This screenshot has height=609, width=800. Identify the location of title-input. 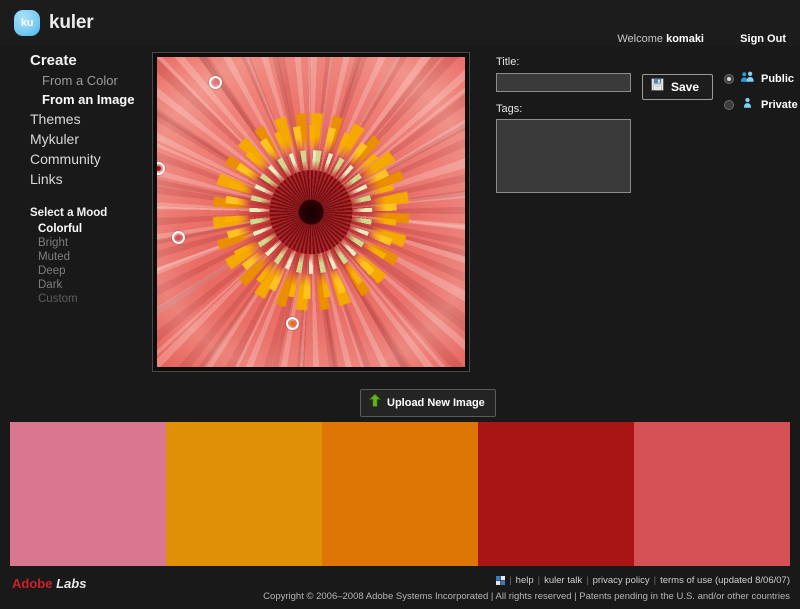
(563, 82).